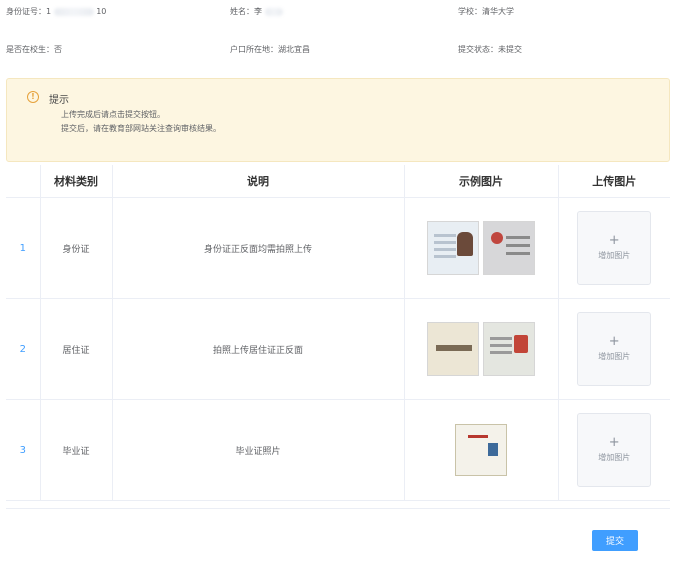 The image size is (674, 564). What do you see at coordinates (453, 248) in the screenshot?
I see `id-card-front-example-image` at bounding box center [453, 248].